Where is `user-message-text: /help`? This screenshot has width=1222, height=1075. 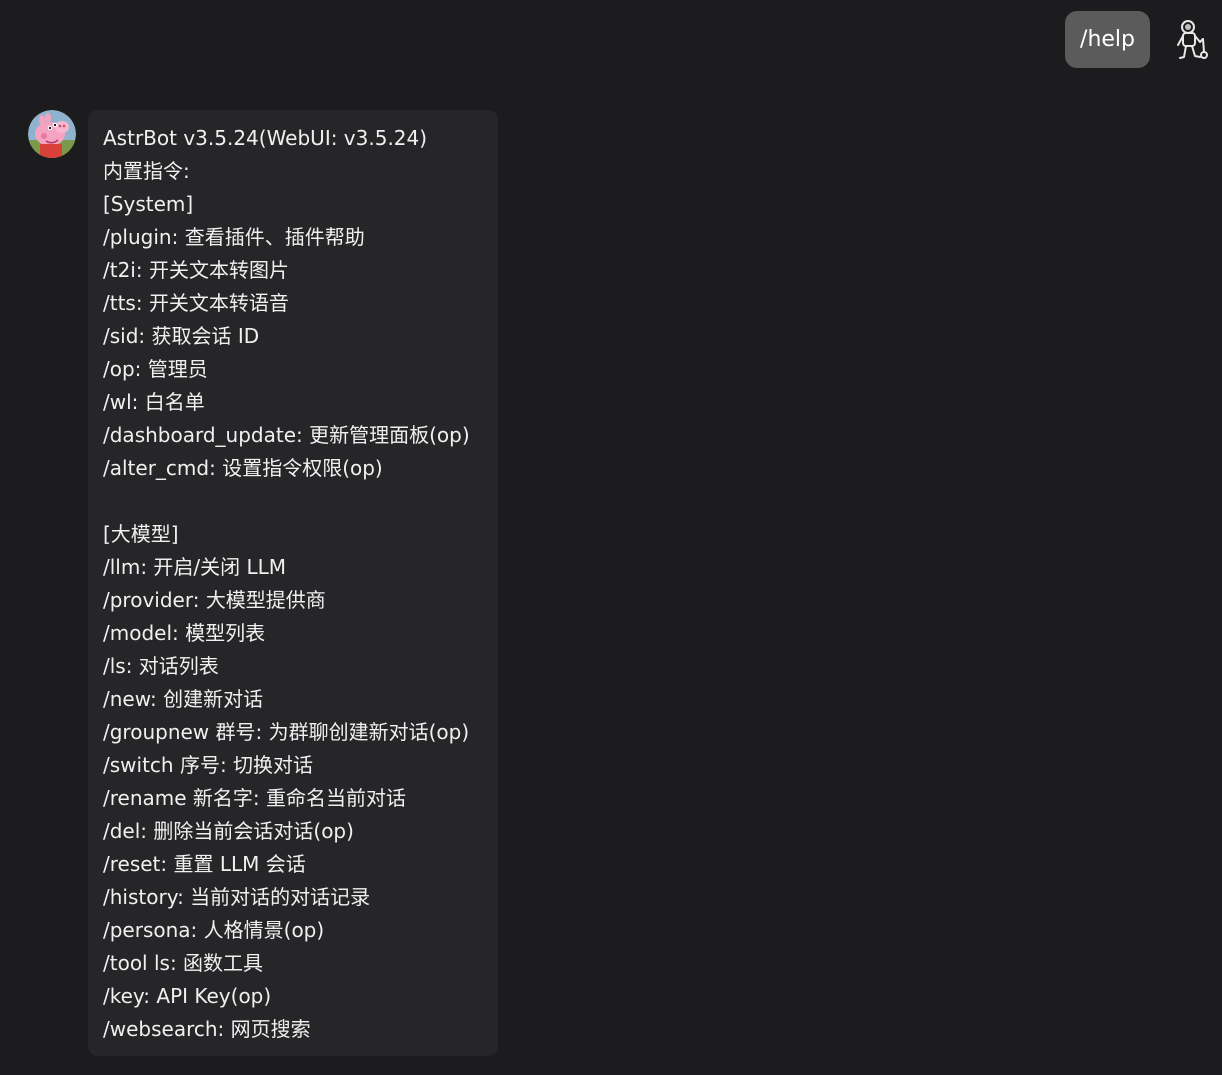 user-message-text: /help is located at coordinates (1107, 39).